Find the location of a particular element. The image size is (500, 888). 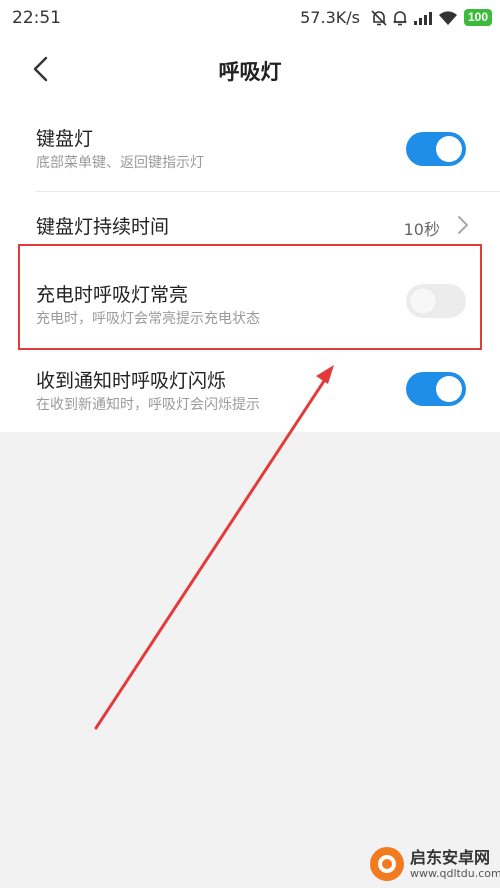

watermark-logo-icon is located at coordinates (387, 864).